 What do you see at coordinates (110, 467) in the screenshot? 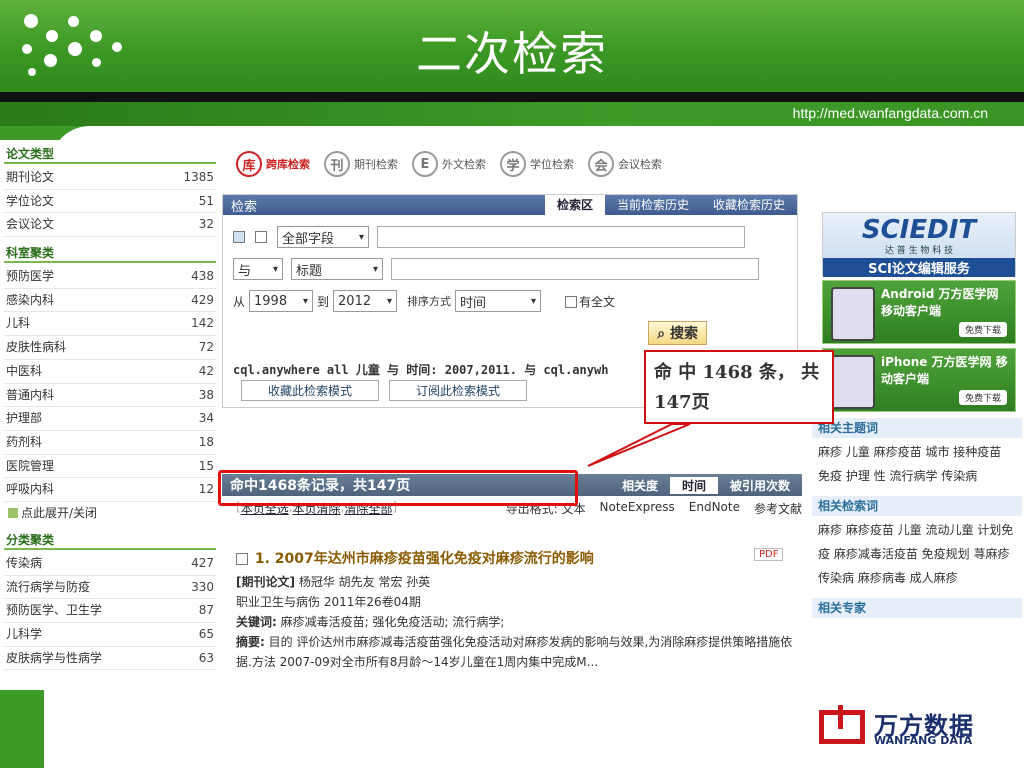
I see `facet-row: 医院管理 15` at bounding box center [110, 467].